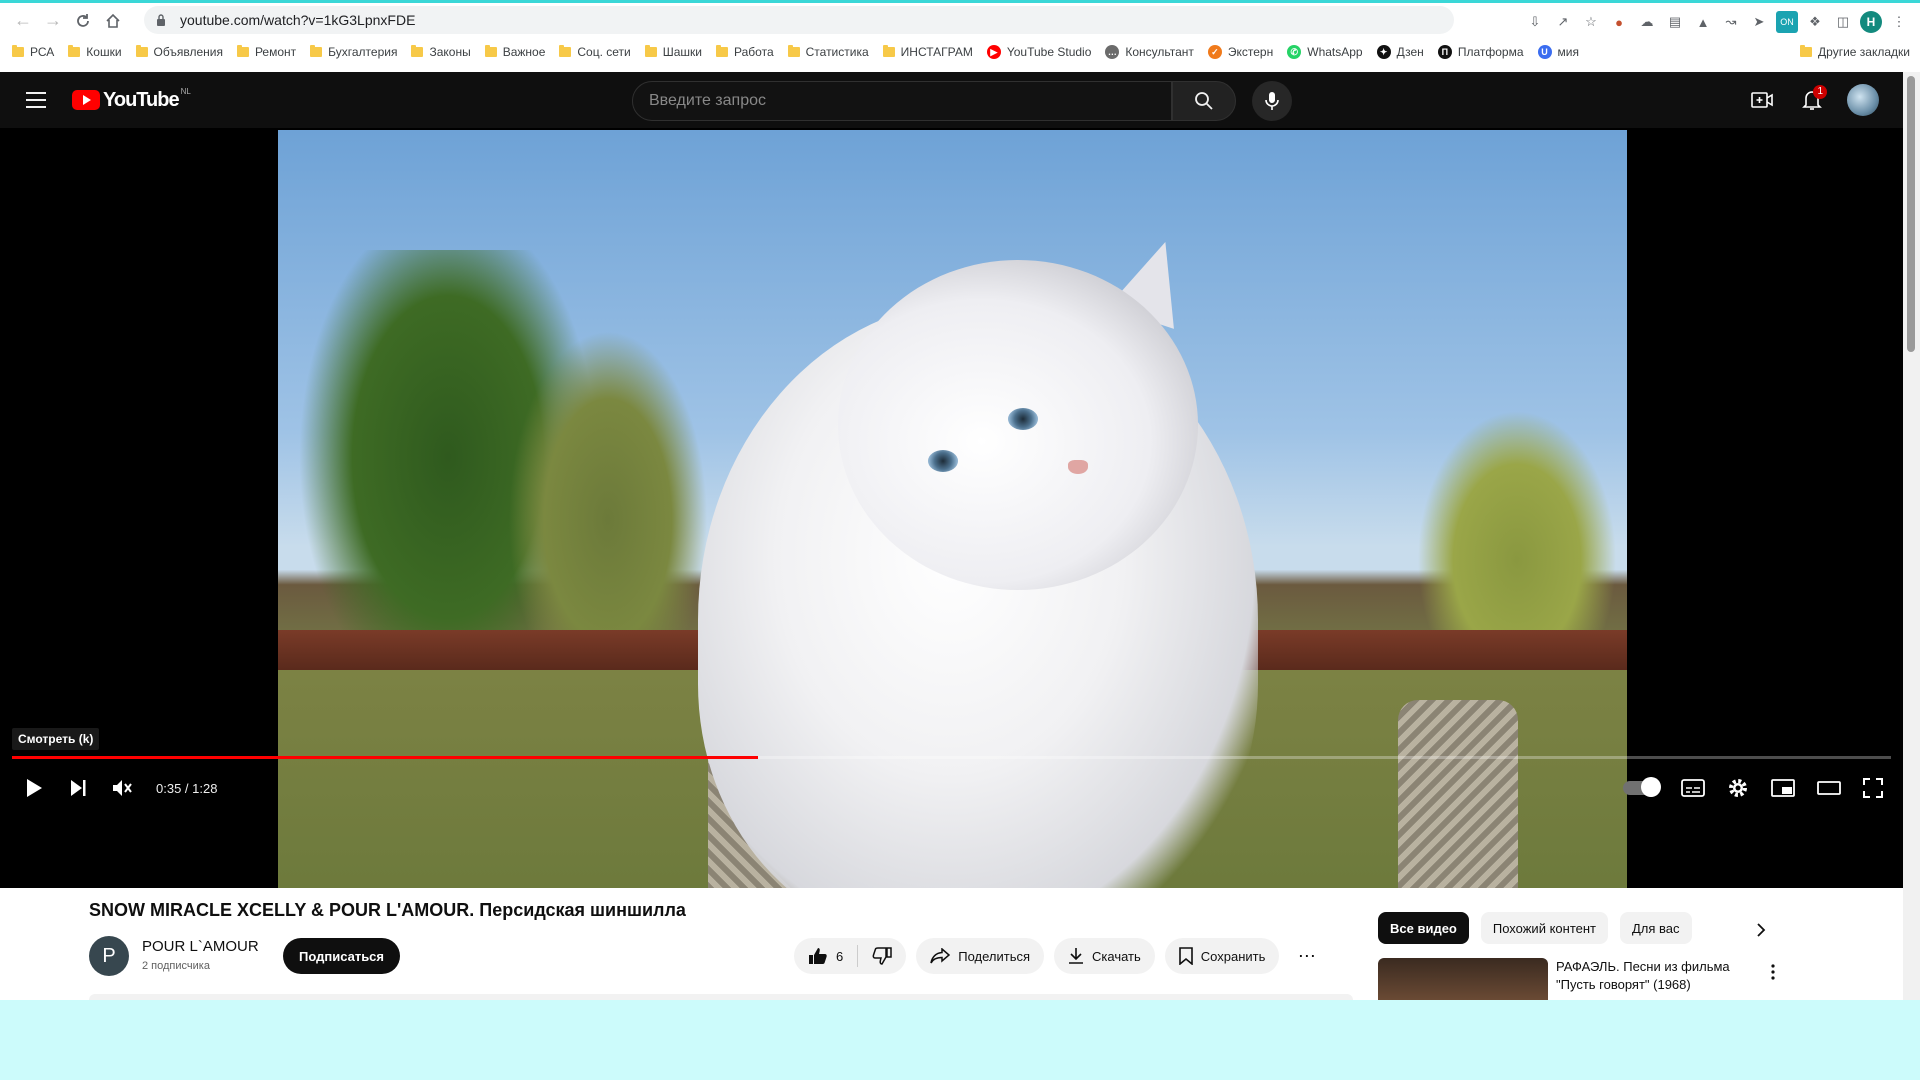 This screenshot has height=1080, width=1920. Describe the element at coordinates (1829, 788) in the screenshot. I see `theater-mode-button` at that location.